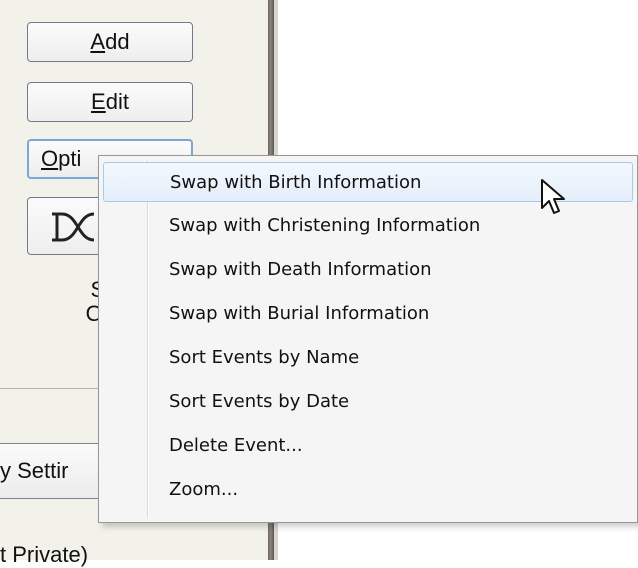  I want to click on add-button-label: Add, so click(110, 41).